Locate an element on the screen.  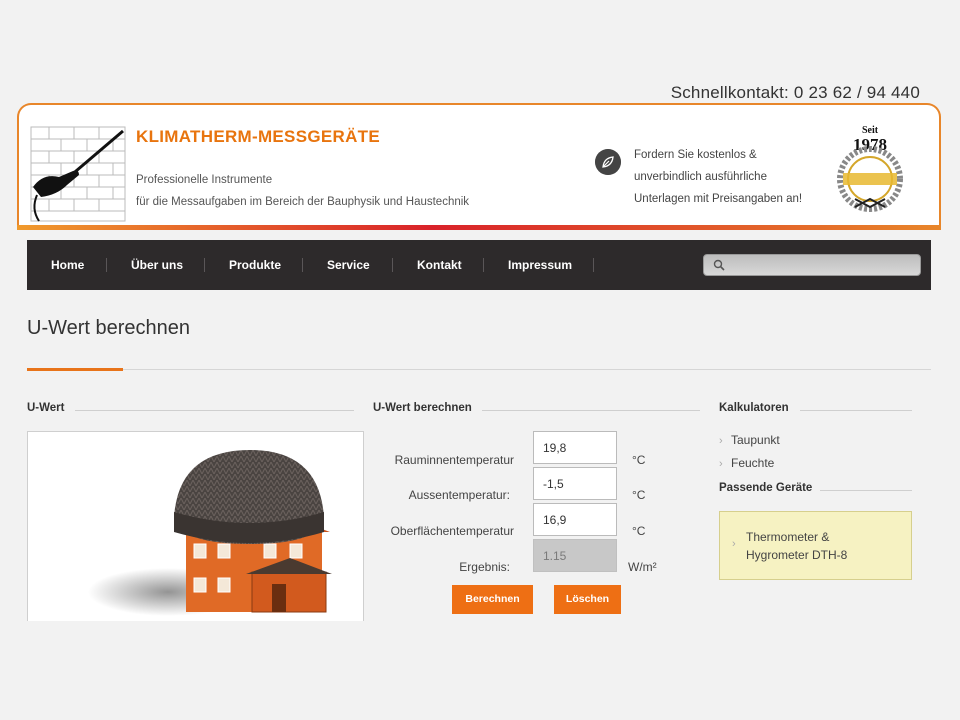
nav-item-impressum: Impressum is located at coordinates (540, 265).